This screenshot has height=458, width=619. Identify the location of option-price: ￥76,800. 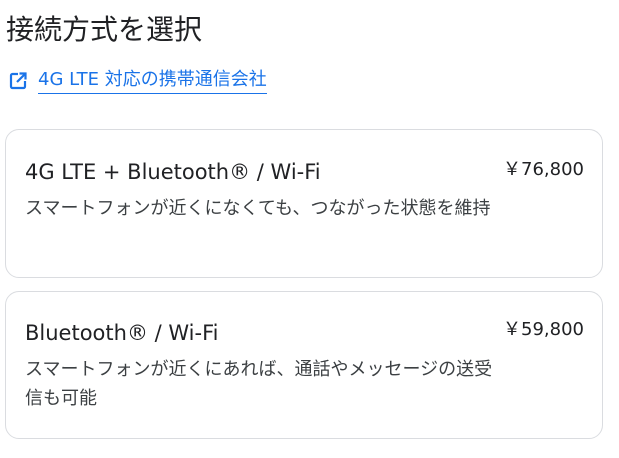
(543, 169).